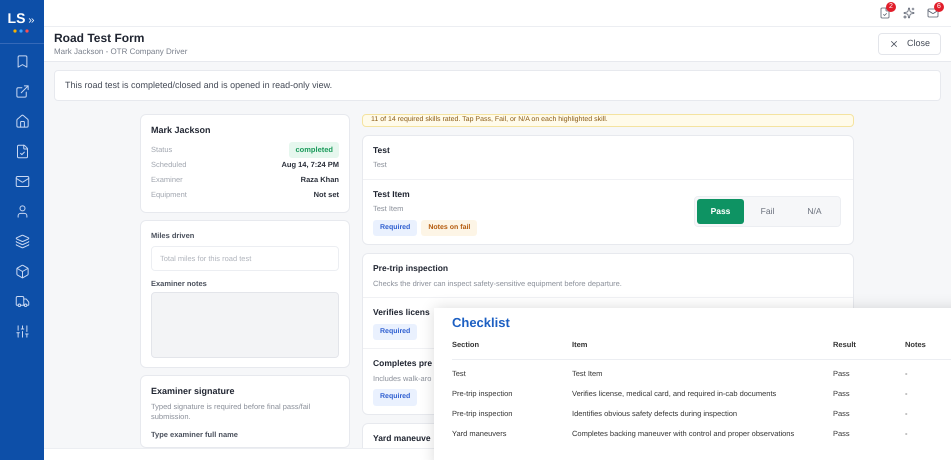 Image resolution: width=951 pixels, height=460 pixels. I want to click on box-icon, so click(22, 271).